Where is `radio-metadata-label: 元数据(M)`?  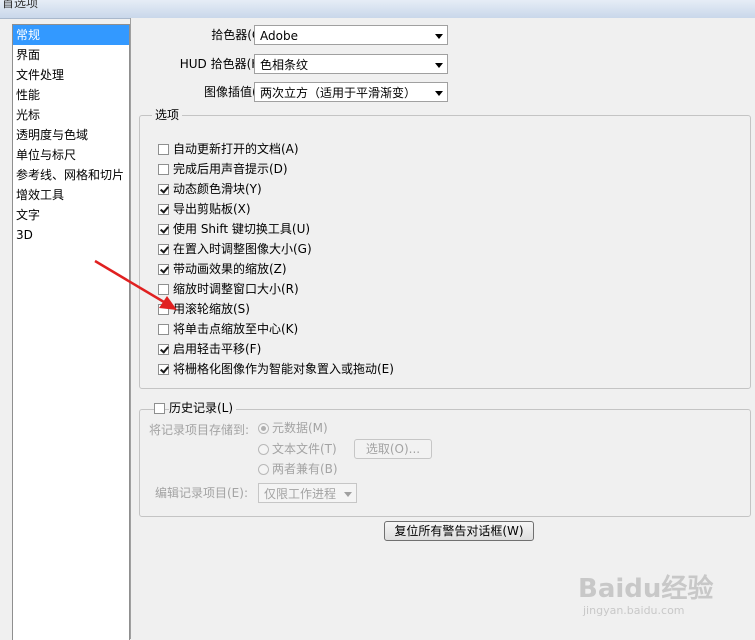 radio-metadata-label: 元数据(M) is located at coordinates (300, 428).